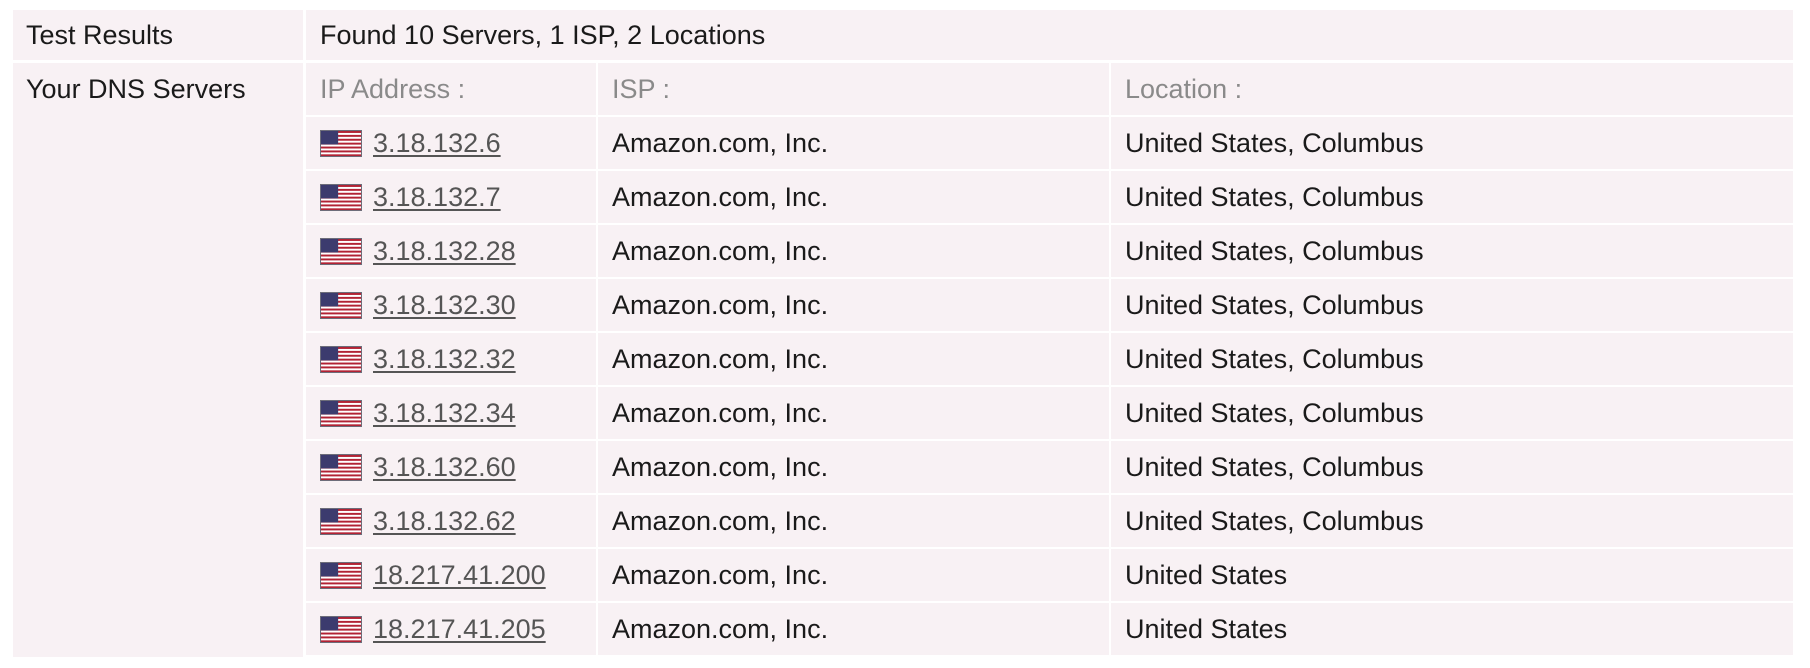 This screenshot has width=1810, height=668. I want to click on ip-cell: 3.18.132.34, so click(451, 413).